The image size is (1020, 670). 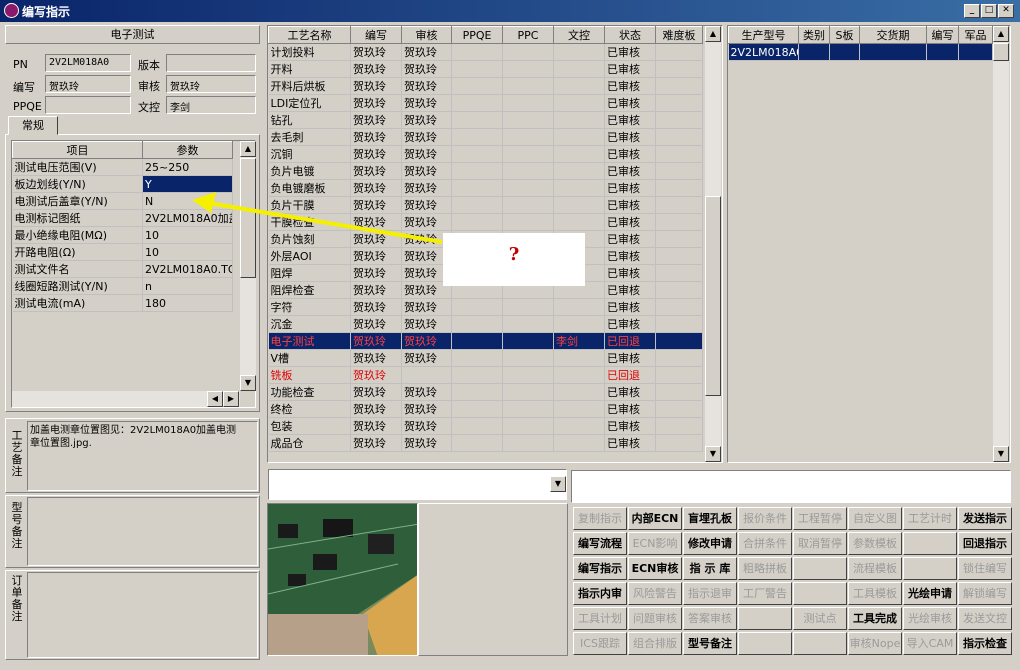 I want to click on process-row: 终检 贺玖玲 贺玖玲 已审核, so click(x=485, y=409).